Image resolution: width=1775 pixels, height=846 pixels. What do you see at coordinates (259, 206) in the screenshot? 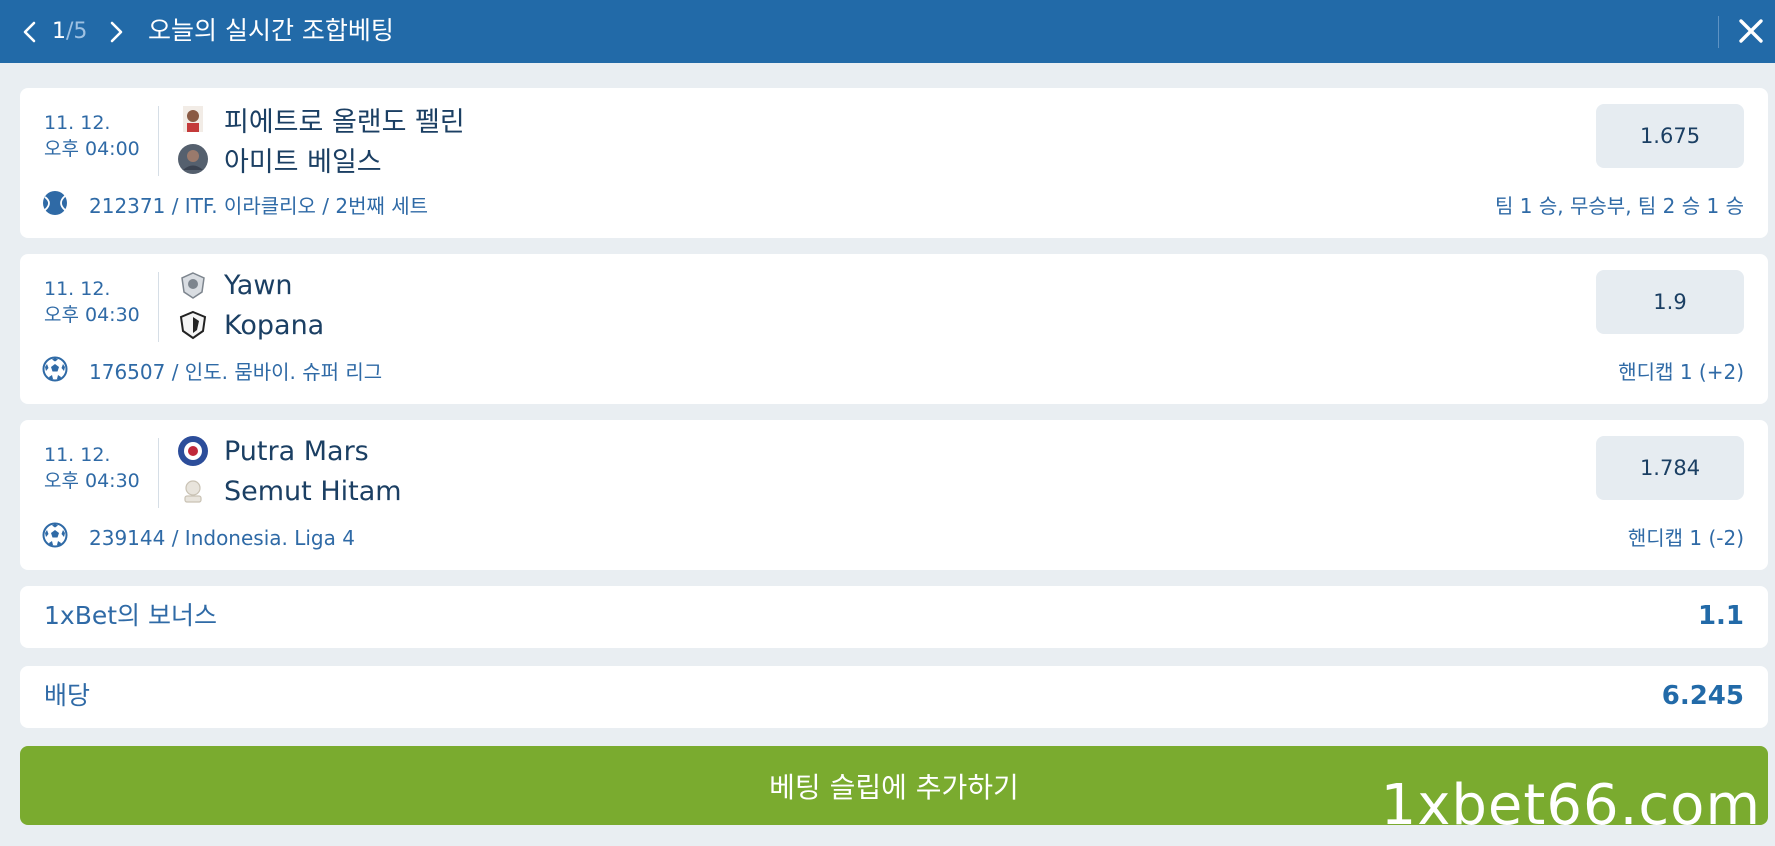
I see `league-info: 212371 / ITF. 이라클리오 / 2번째 세트` at bounding box center [259, 206].